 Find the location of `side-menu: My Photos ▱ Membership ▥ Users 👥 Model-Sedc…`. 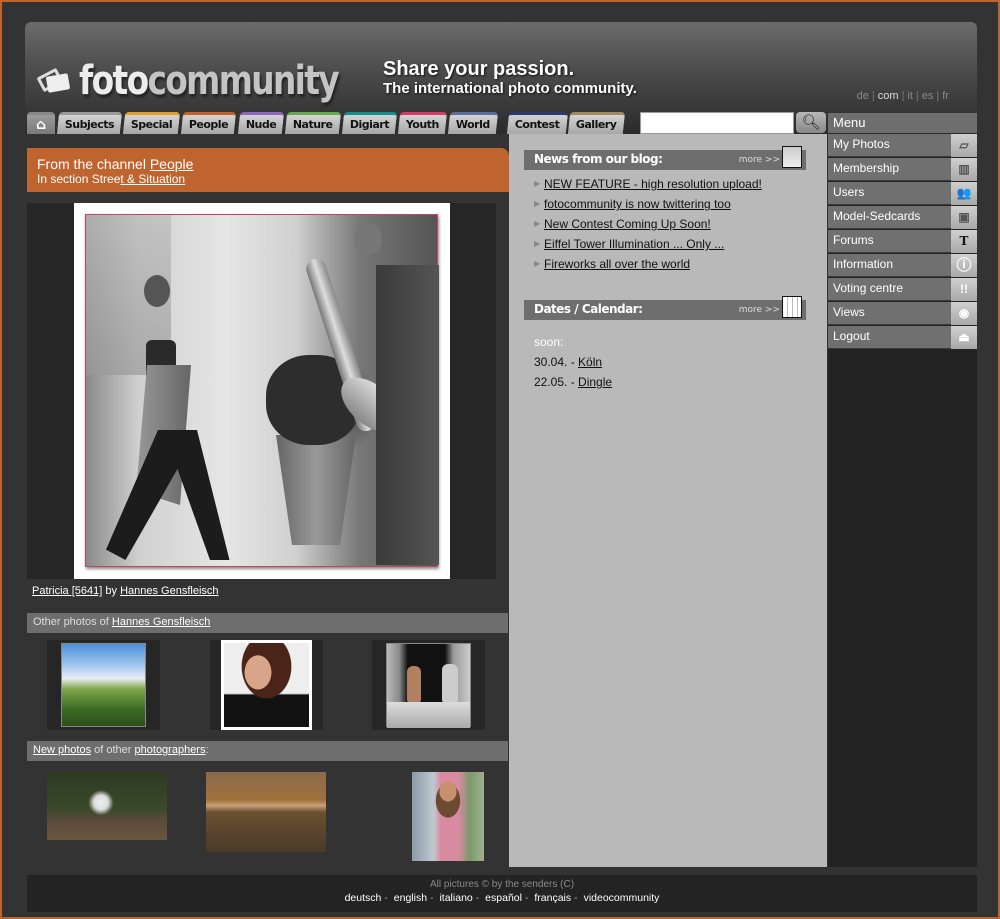

side-menu: My Photos ▱ Membership ▥ Users 👥 Model-Sedc… is located at coordinates (902, 500).